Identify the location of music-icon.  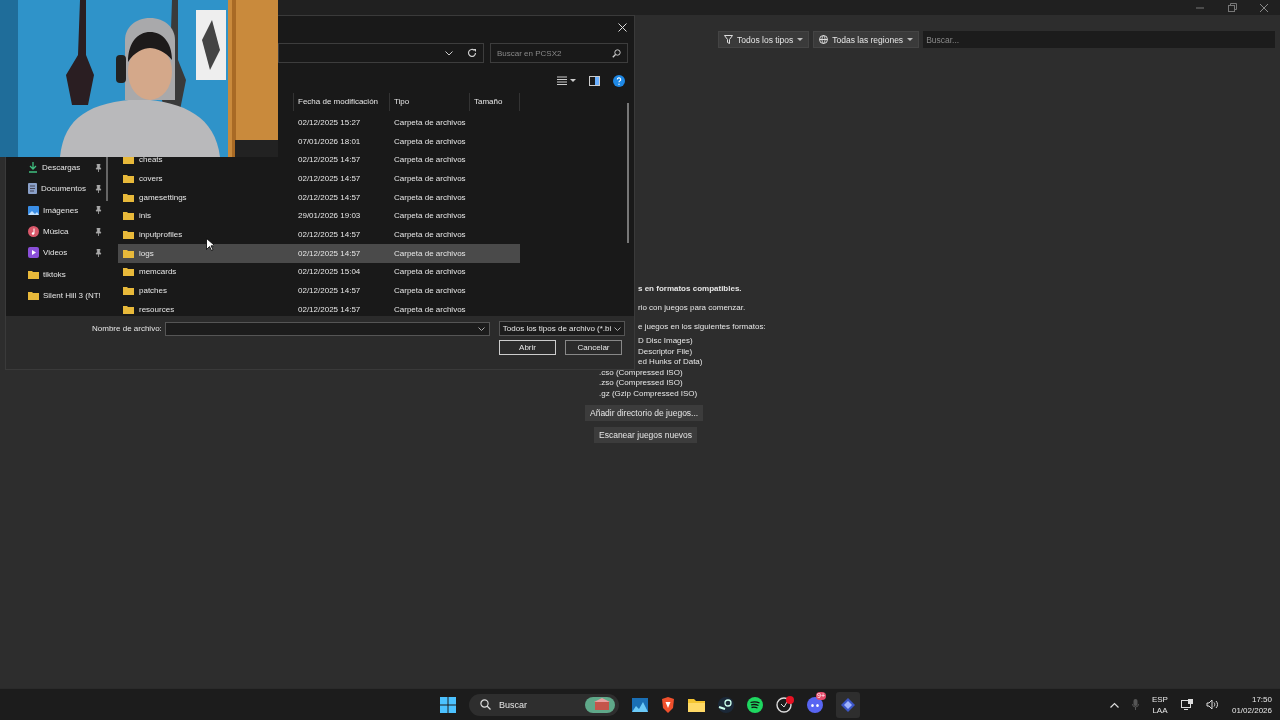
(33, 232).